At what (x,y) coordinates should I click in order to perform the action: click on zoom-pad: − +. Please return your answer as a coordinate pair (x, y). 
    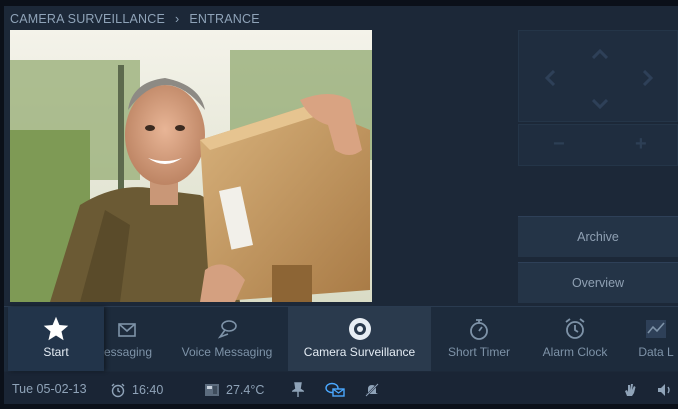
    Looking at the image, I should click on (598, 145).